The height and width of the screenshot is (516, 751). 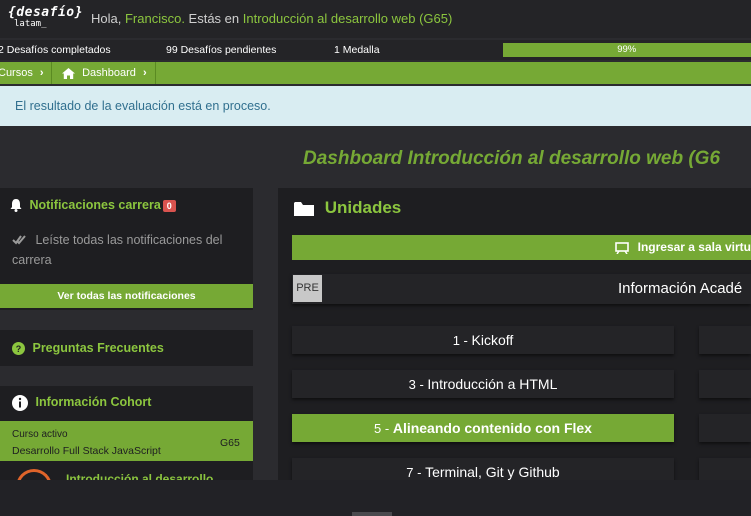 What do you see at coordinates (418, 384) in the screenshot?
I see `unit-number: 3 -` at bounding box center [418, 384].